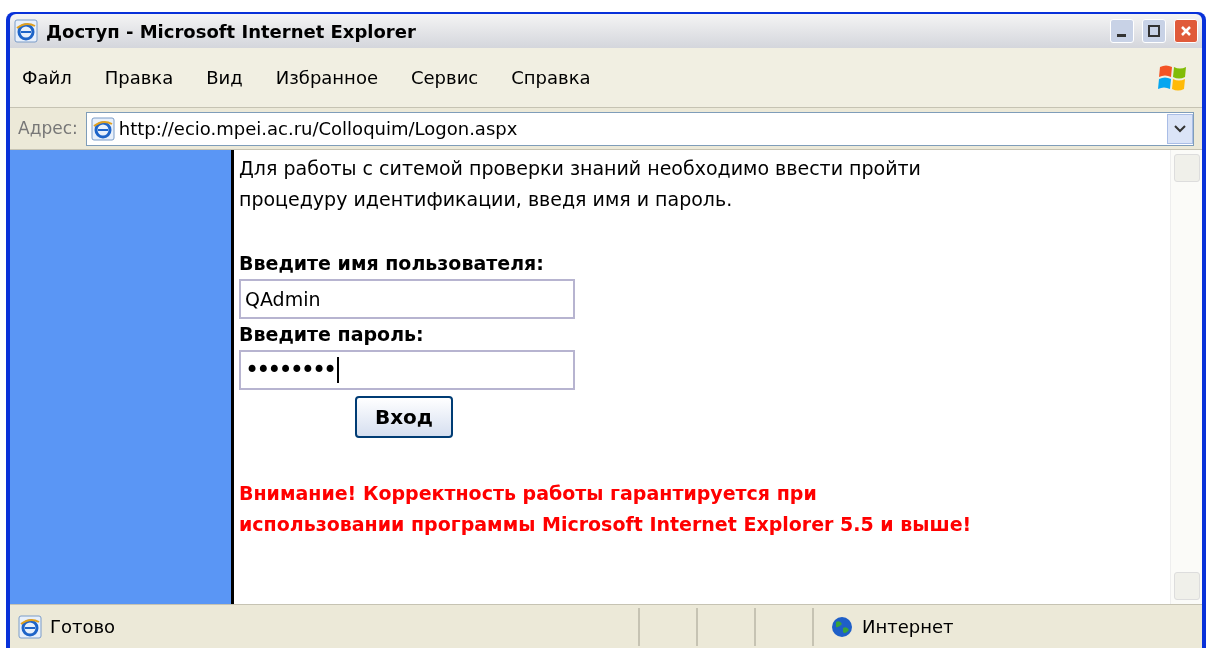  I want to click on menu-item: Правка, so click(139, 77).